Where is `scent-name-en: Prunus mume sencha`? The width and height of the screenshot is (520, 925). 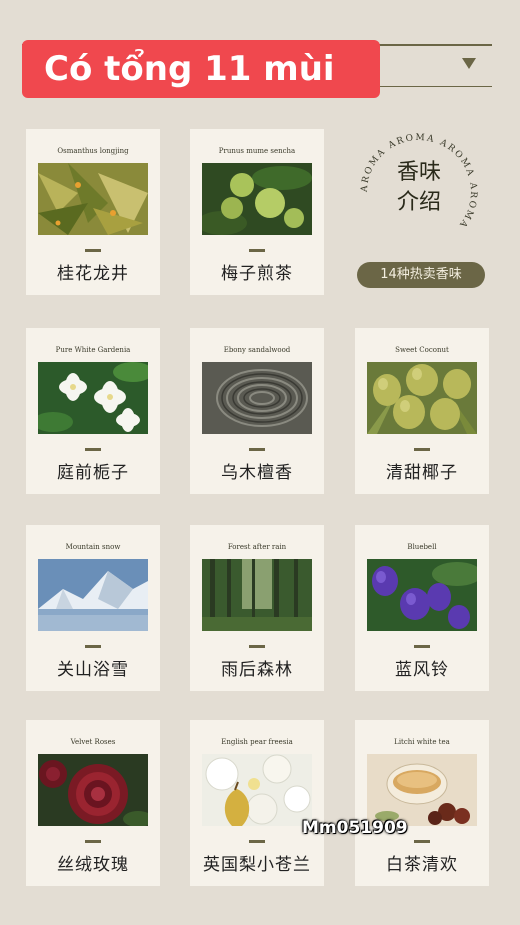 scent-name-en: Prunus mume sencha is located at coordinates (257, 151).